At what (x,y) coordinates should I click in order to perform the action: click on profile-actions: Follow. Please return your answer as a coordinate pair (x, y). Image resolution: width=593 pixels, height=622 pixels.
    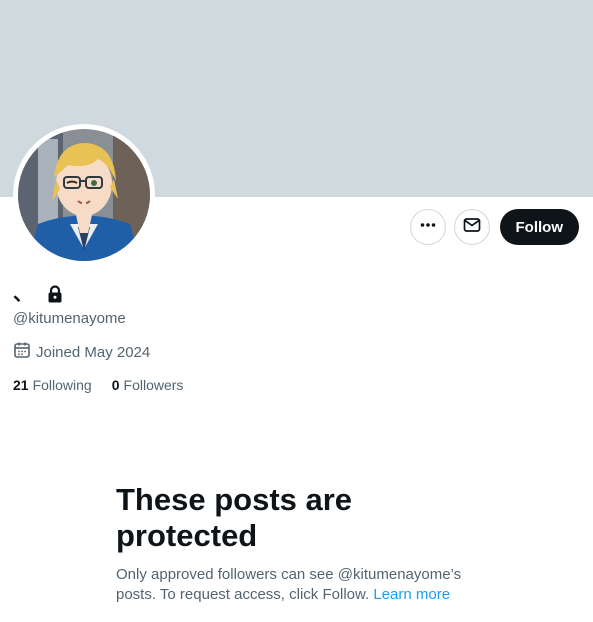
    Looking at the image, I should click on (494, 227).